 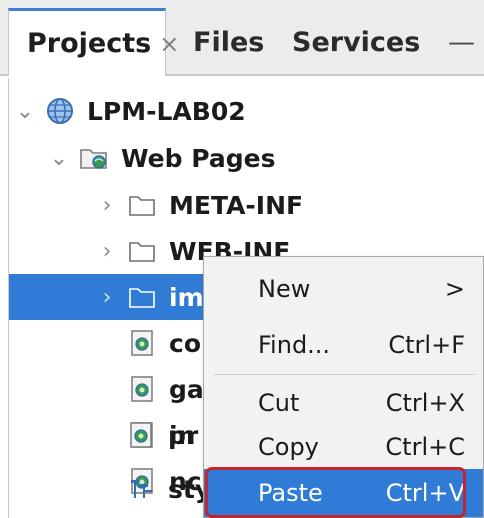 I want to click on tree-item-label: Web Pages, so click(x=198, y=158).